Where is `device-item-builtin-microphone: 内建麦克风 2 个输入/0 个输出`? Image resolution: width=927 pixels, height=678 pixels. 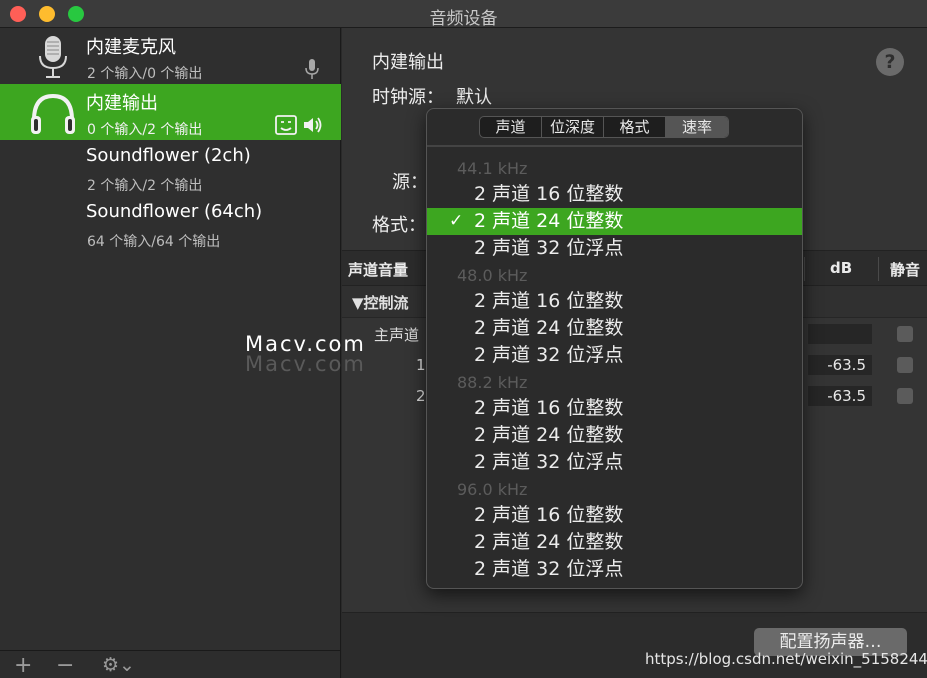
device-item-builtin-microphone: 内建麦克风 2 个输入/0 个输出 is located at coordinates (170, 56).